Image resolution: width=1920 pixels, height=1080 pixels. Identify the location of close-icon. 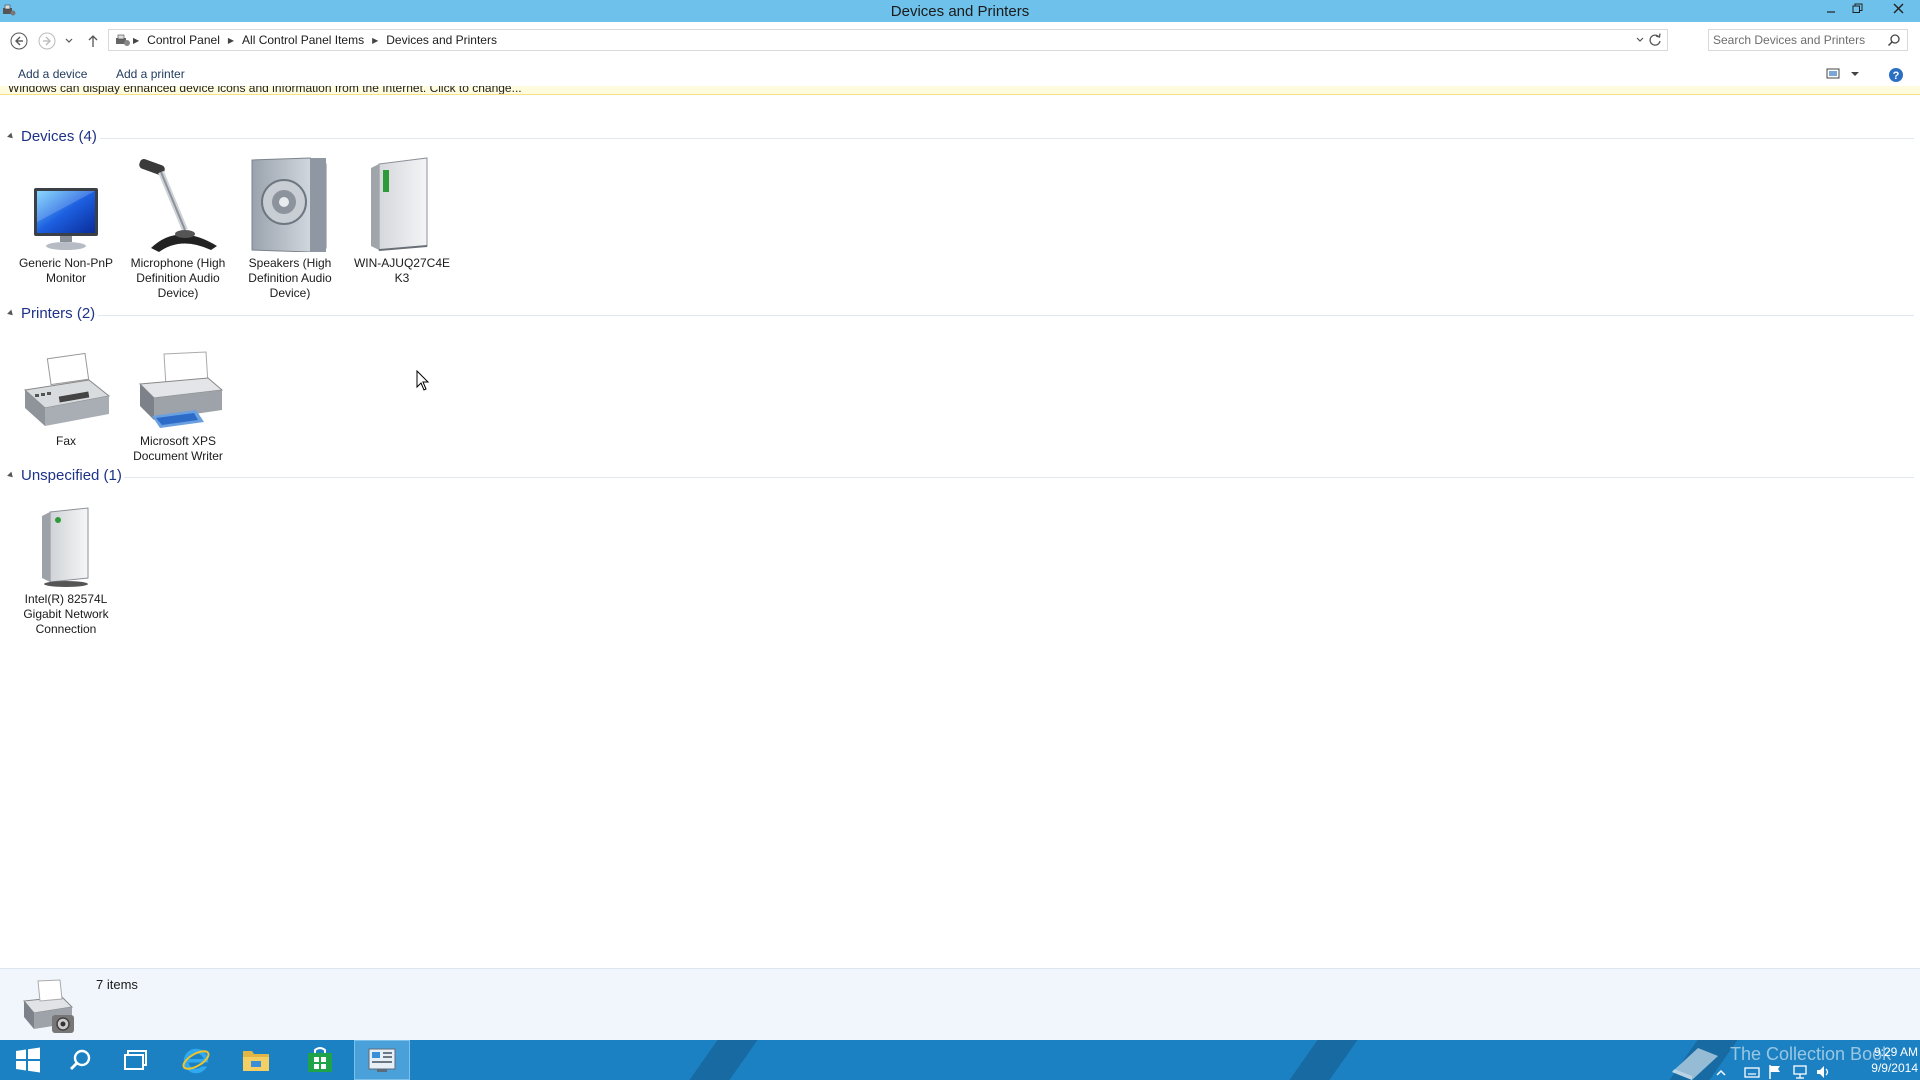
(1898, 8).